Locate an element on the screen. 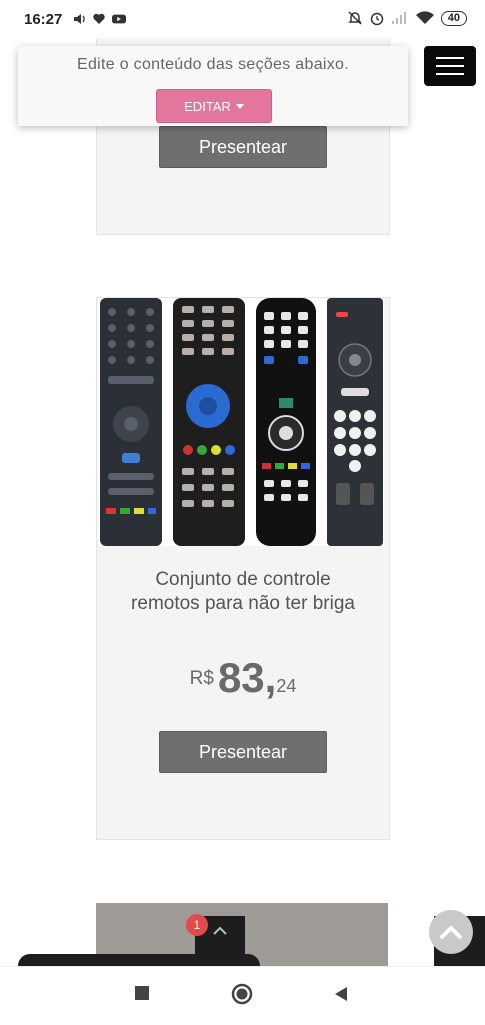 The image size is (485, 1025). arrow-up-icon is located at coordinates (451, 932).